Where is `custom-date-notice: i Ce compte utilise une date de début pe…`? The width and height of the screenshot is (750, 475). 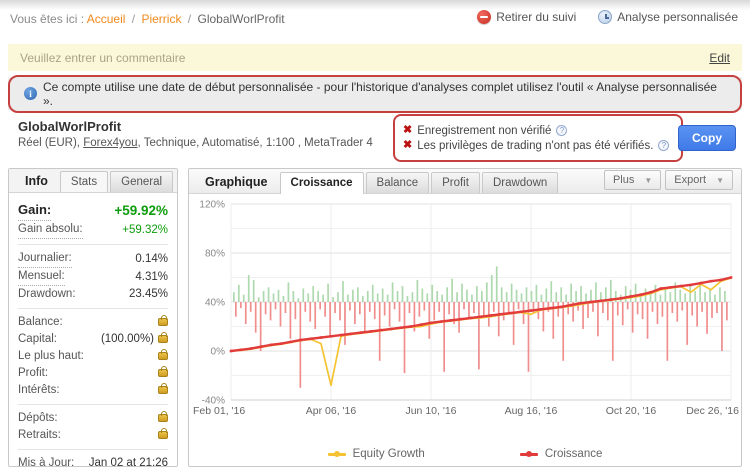 custom-date-notice: i Ce compte utilise une date de début pe… is located at coordinates (375, 93).